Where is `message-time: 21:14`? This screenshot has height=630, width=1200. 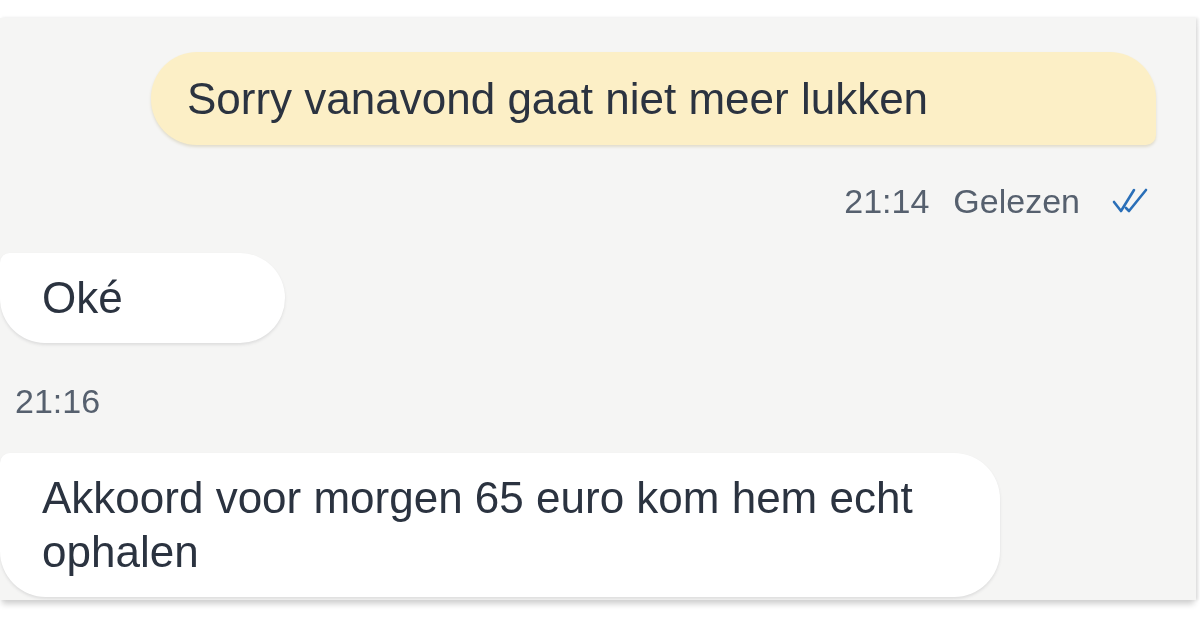
message-time: 21:14 is located at coordinates (887, 201).